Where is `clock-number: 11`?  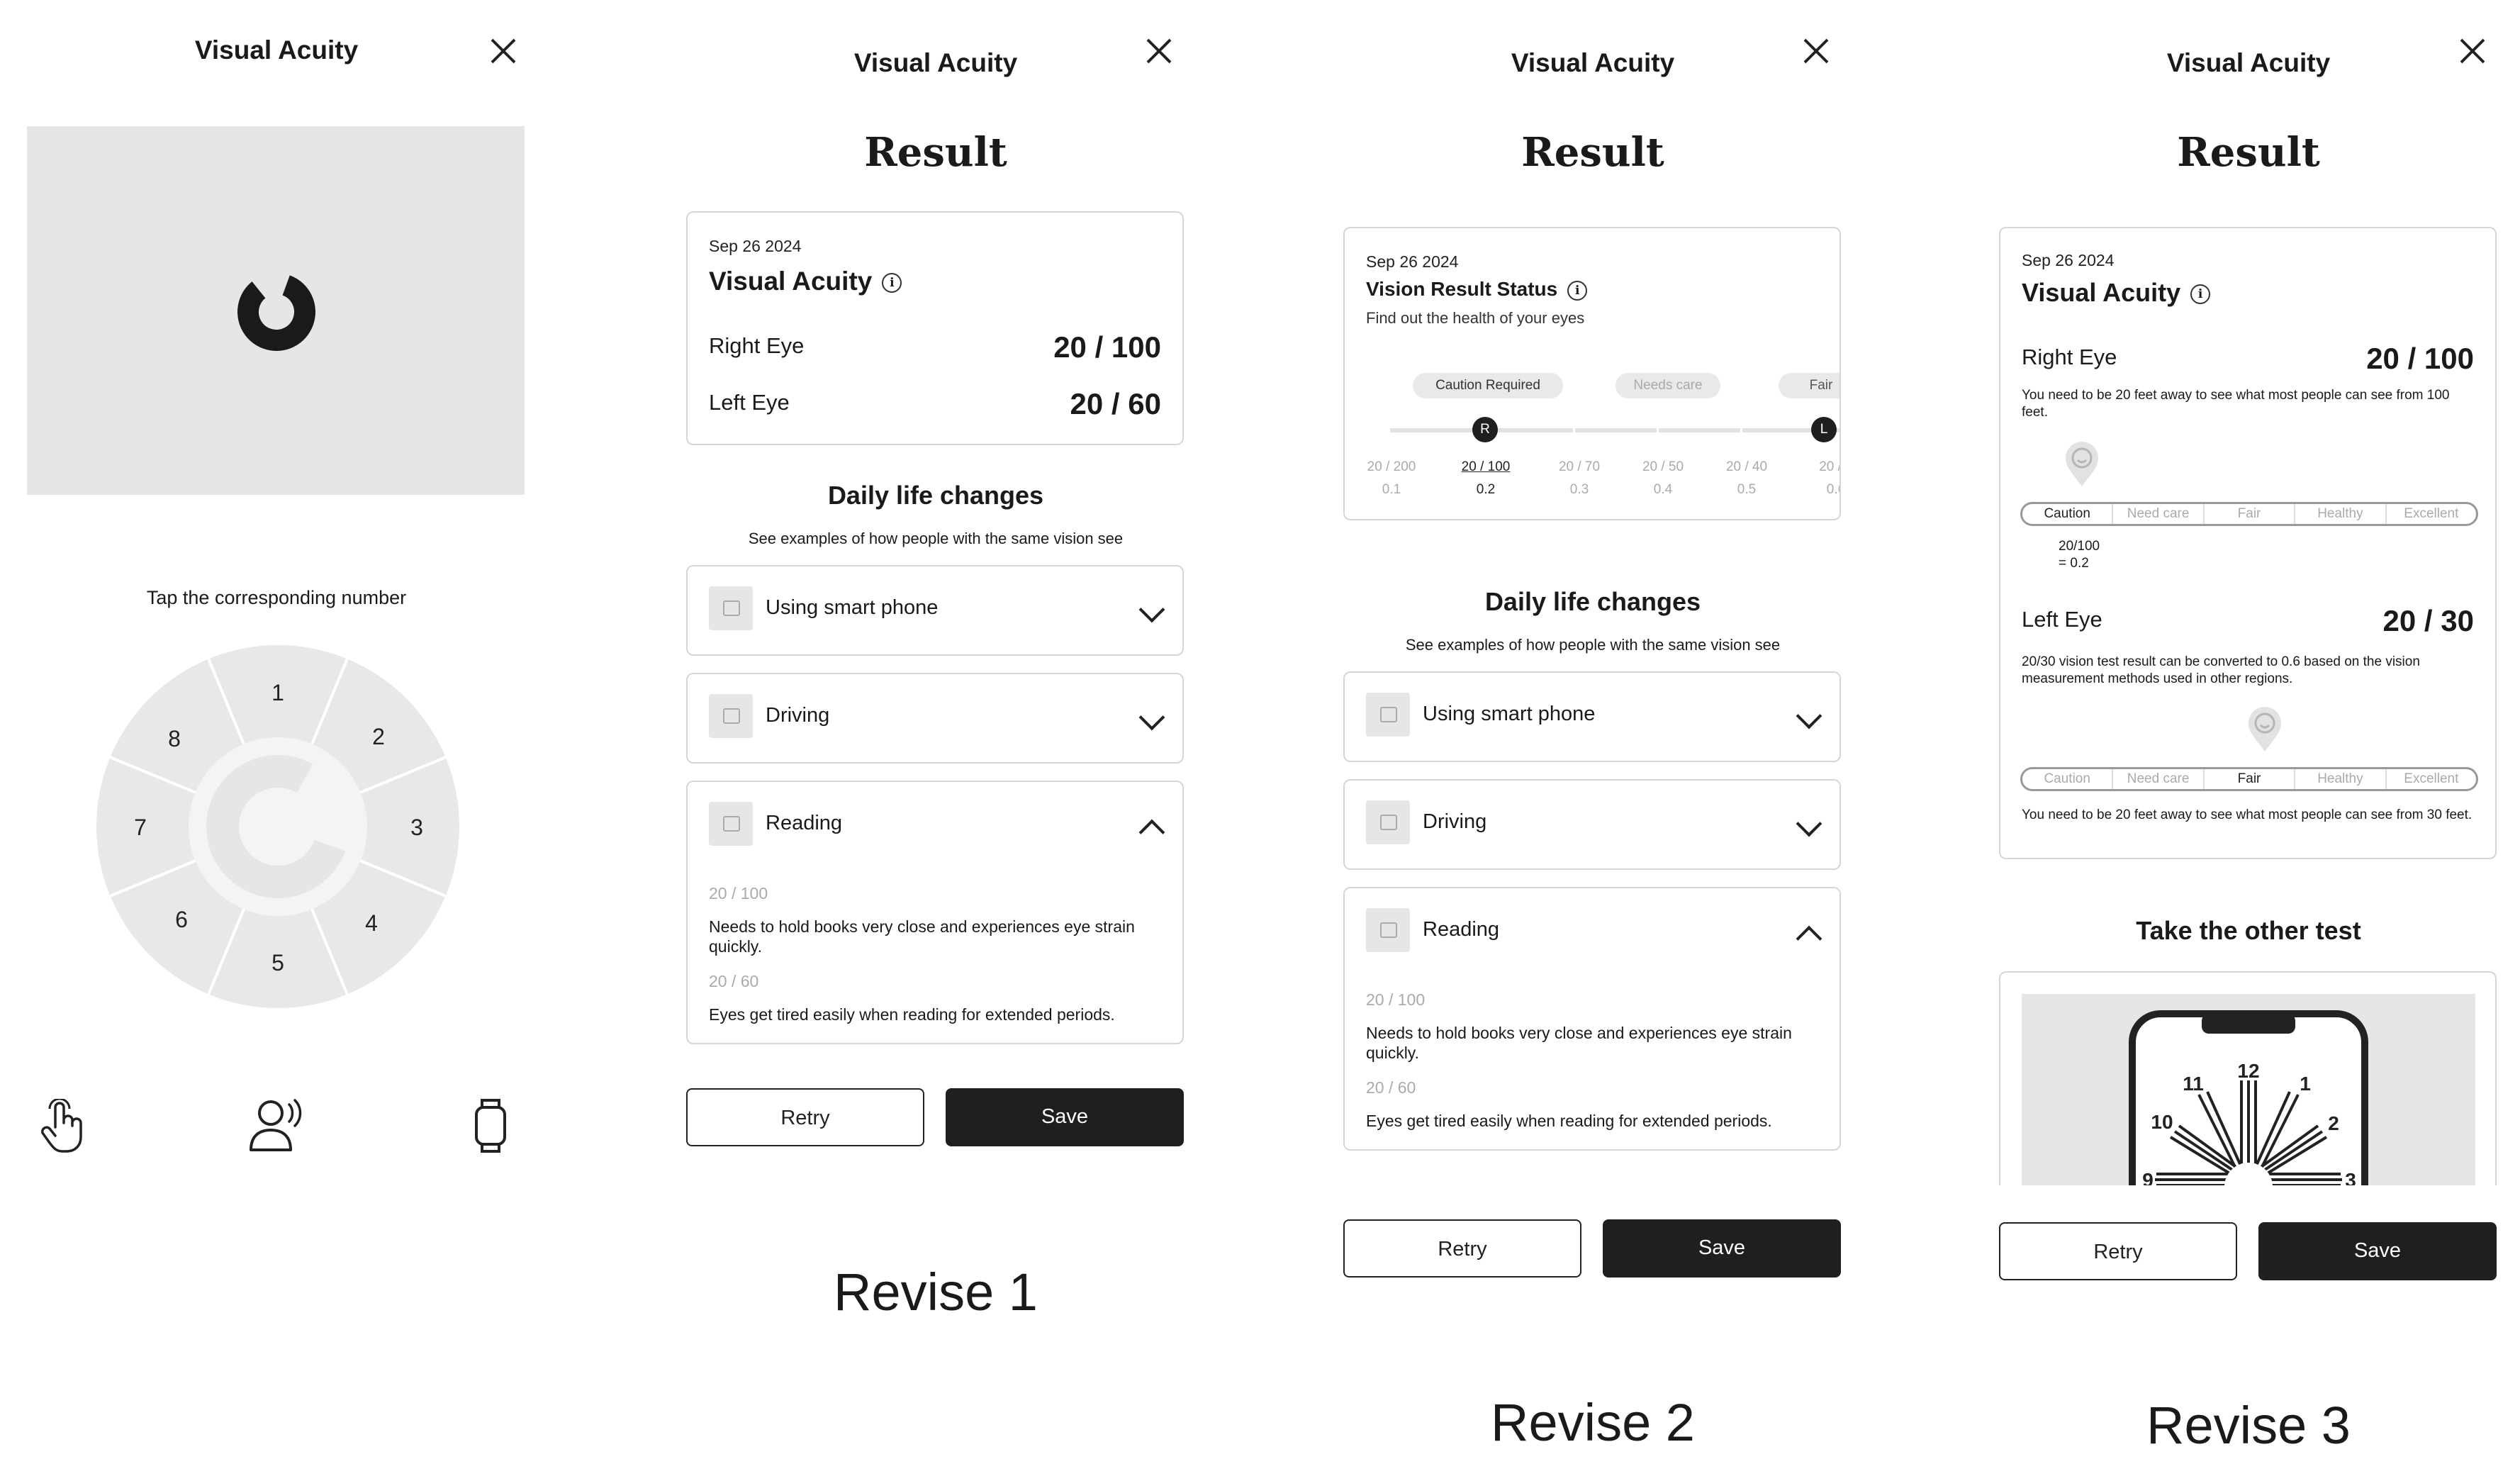
clock-number: 11 is located at coordinates (2193, 1084).